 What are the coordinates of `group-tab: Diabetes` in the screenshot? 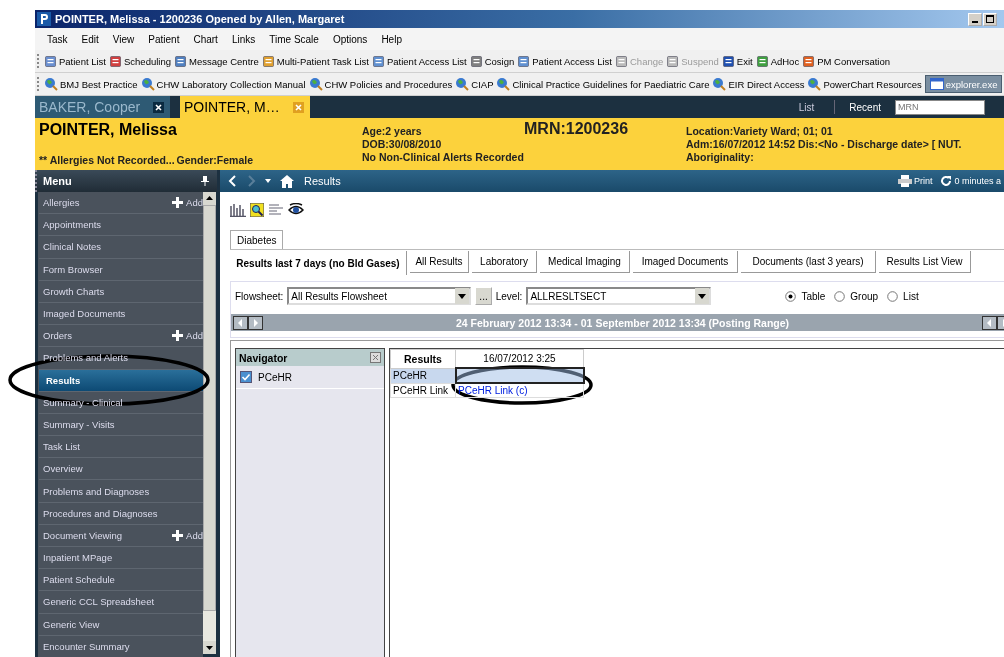 It's located at (257, 239).